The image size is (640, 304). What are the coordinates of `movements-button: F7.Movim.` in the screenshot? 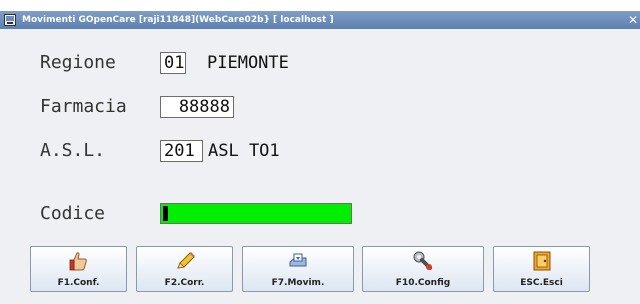 It's located at (298, 269).